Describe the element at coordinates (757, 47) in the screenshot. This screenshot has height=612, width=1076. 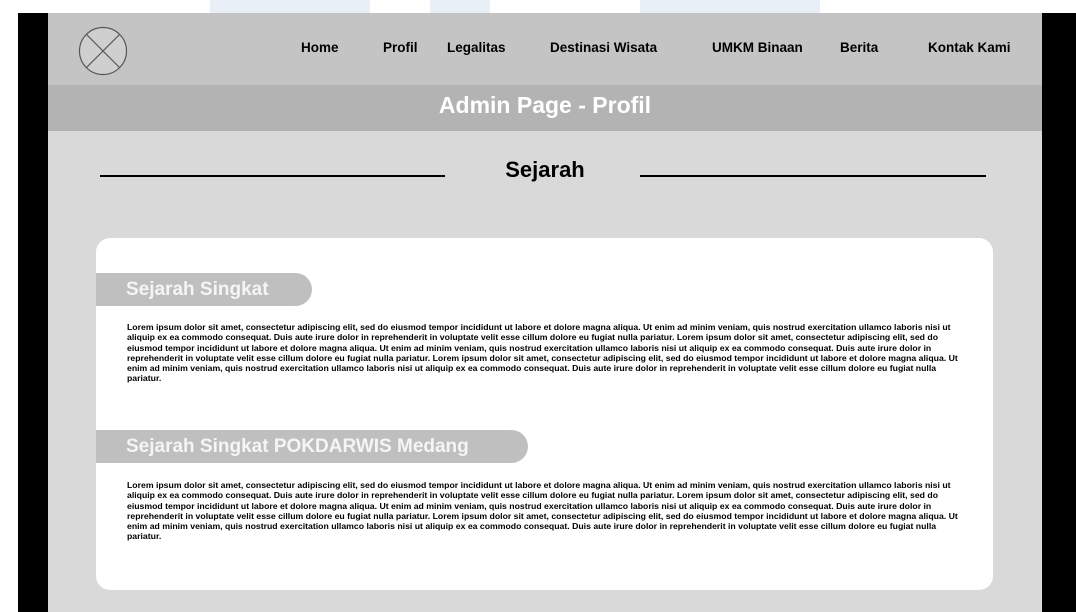
I see `nav-link-umkm-binaan: UMKM Binaan` at that location.